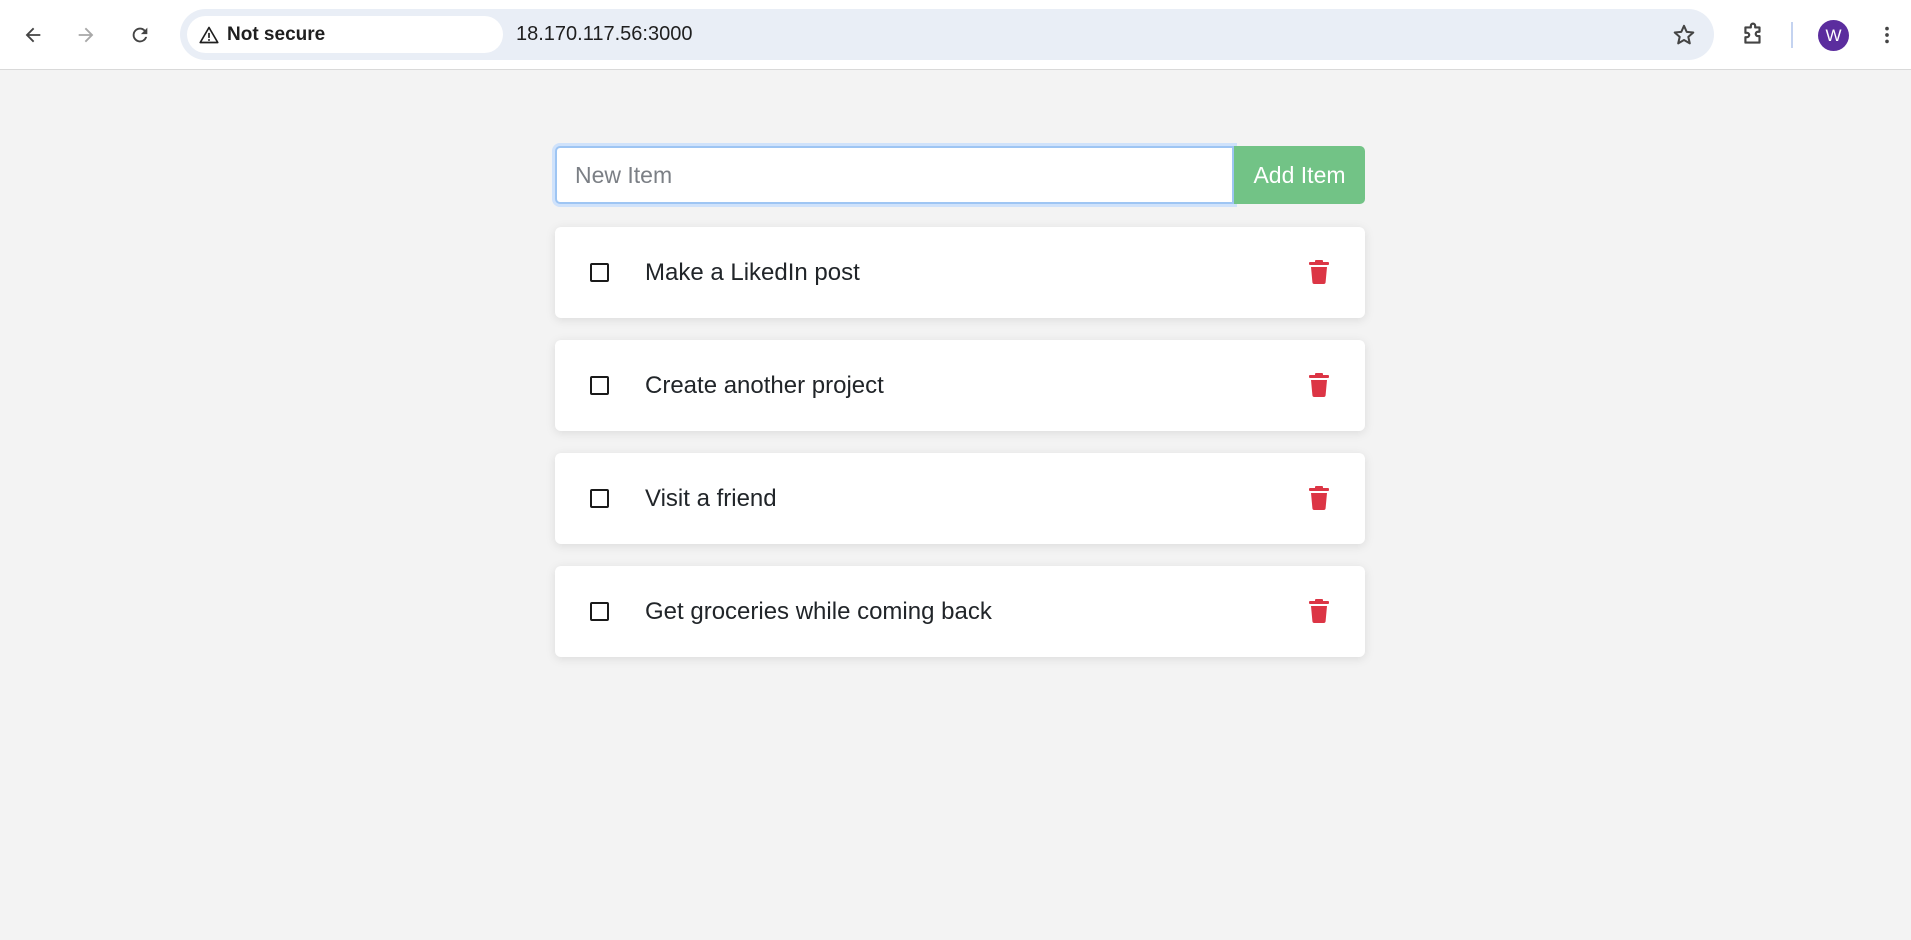  I want to click on warning-icon, so click(209, 34).